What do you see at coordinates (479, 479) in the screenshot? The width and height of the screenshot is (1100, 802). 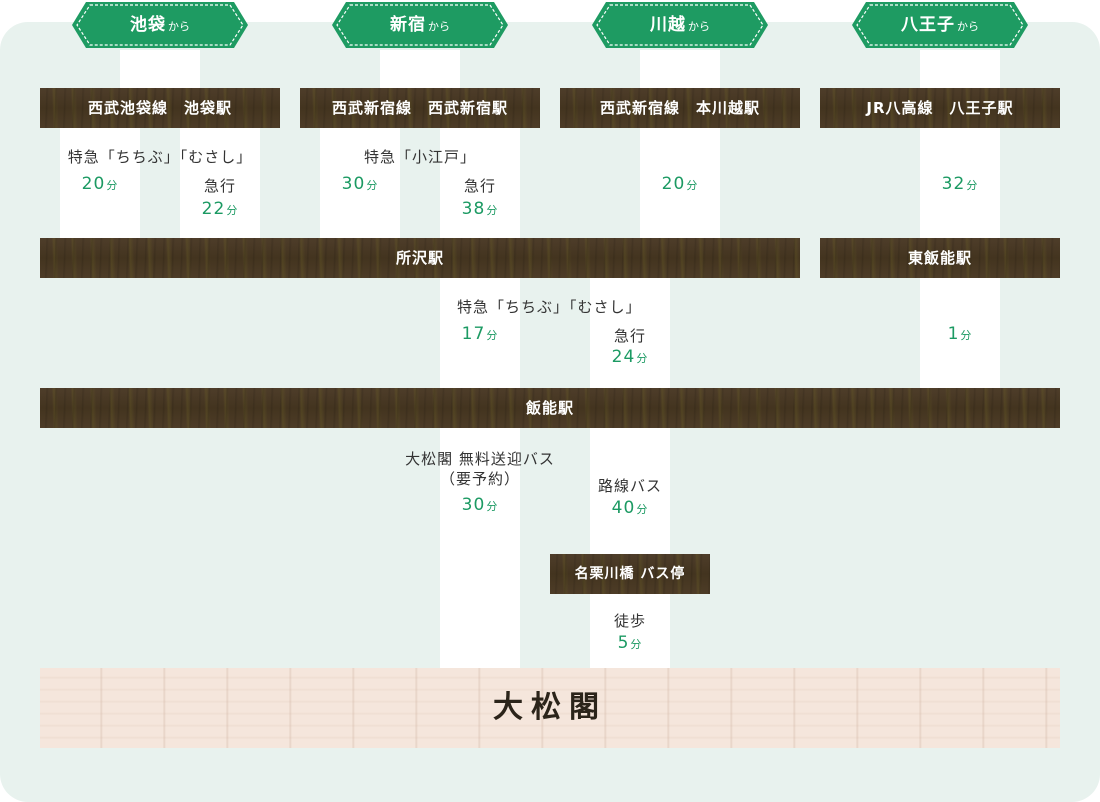 I see `shuttle-bus-note: （要予約）` at bounding box center [479, 479].